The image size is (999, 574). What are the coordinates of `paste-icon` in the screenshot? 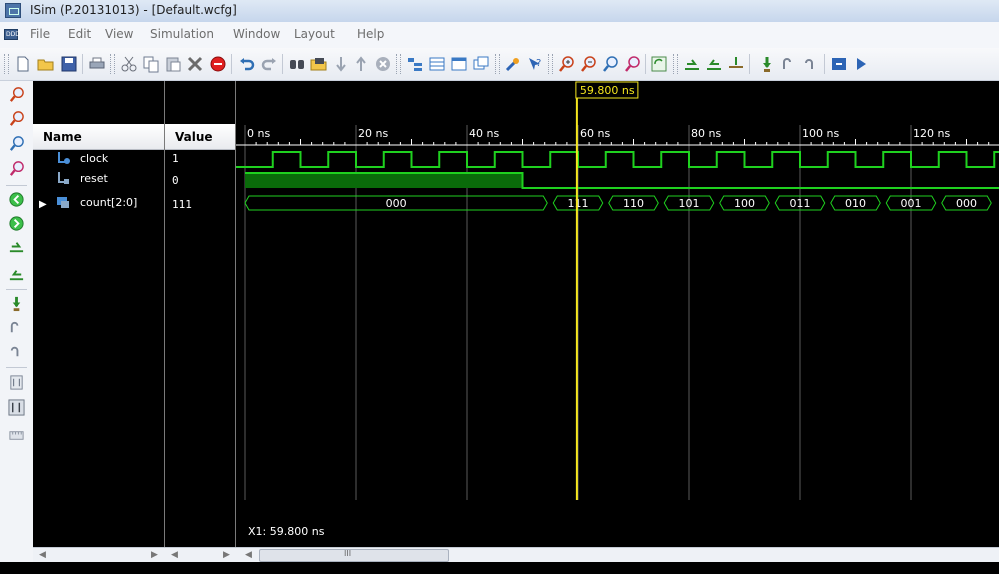 It's located at (173, 64).